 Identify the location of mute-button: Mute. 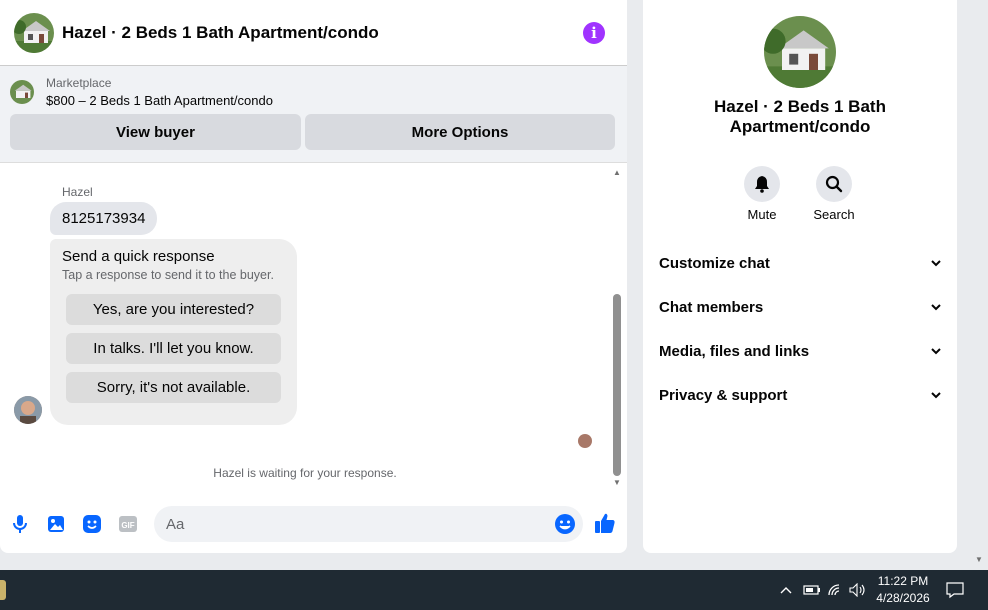
(762, 194).